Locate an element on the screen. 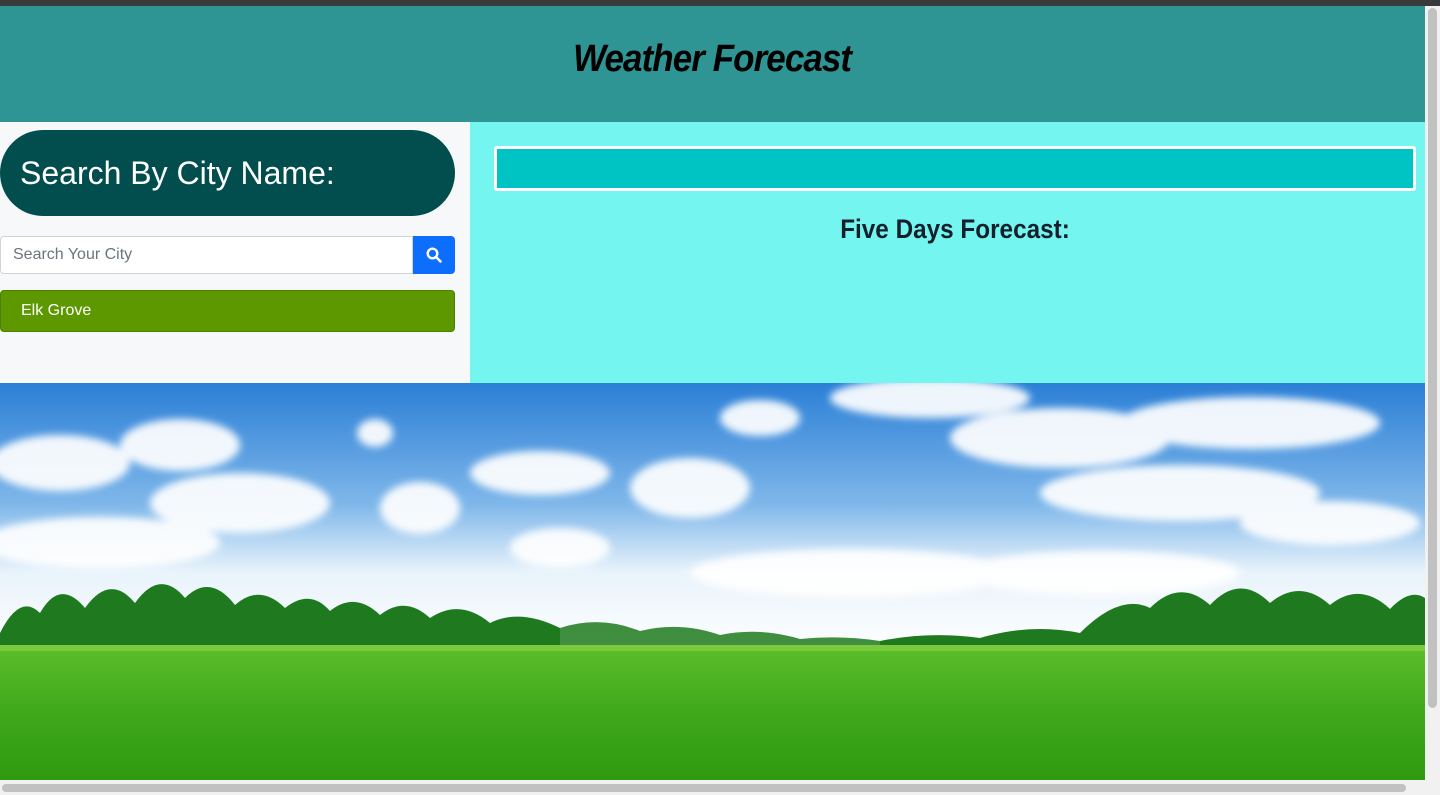 The height and width of the screenshot is (795, 1440). page-title: Weather Forecast is located at coordinates (712, 59).